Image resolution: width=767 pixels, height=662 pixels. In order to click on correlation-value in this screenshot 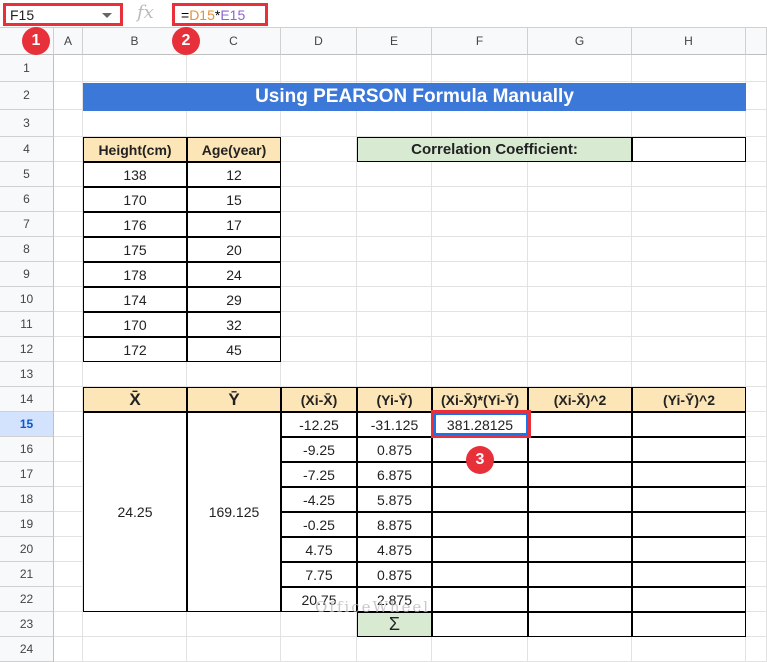, I will do `click(689, 149)`.